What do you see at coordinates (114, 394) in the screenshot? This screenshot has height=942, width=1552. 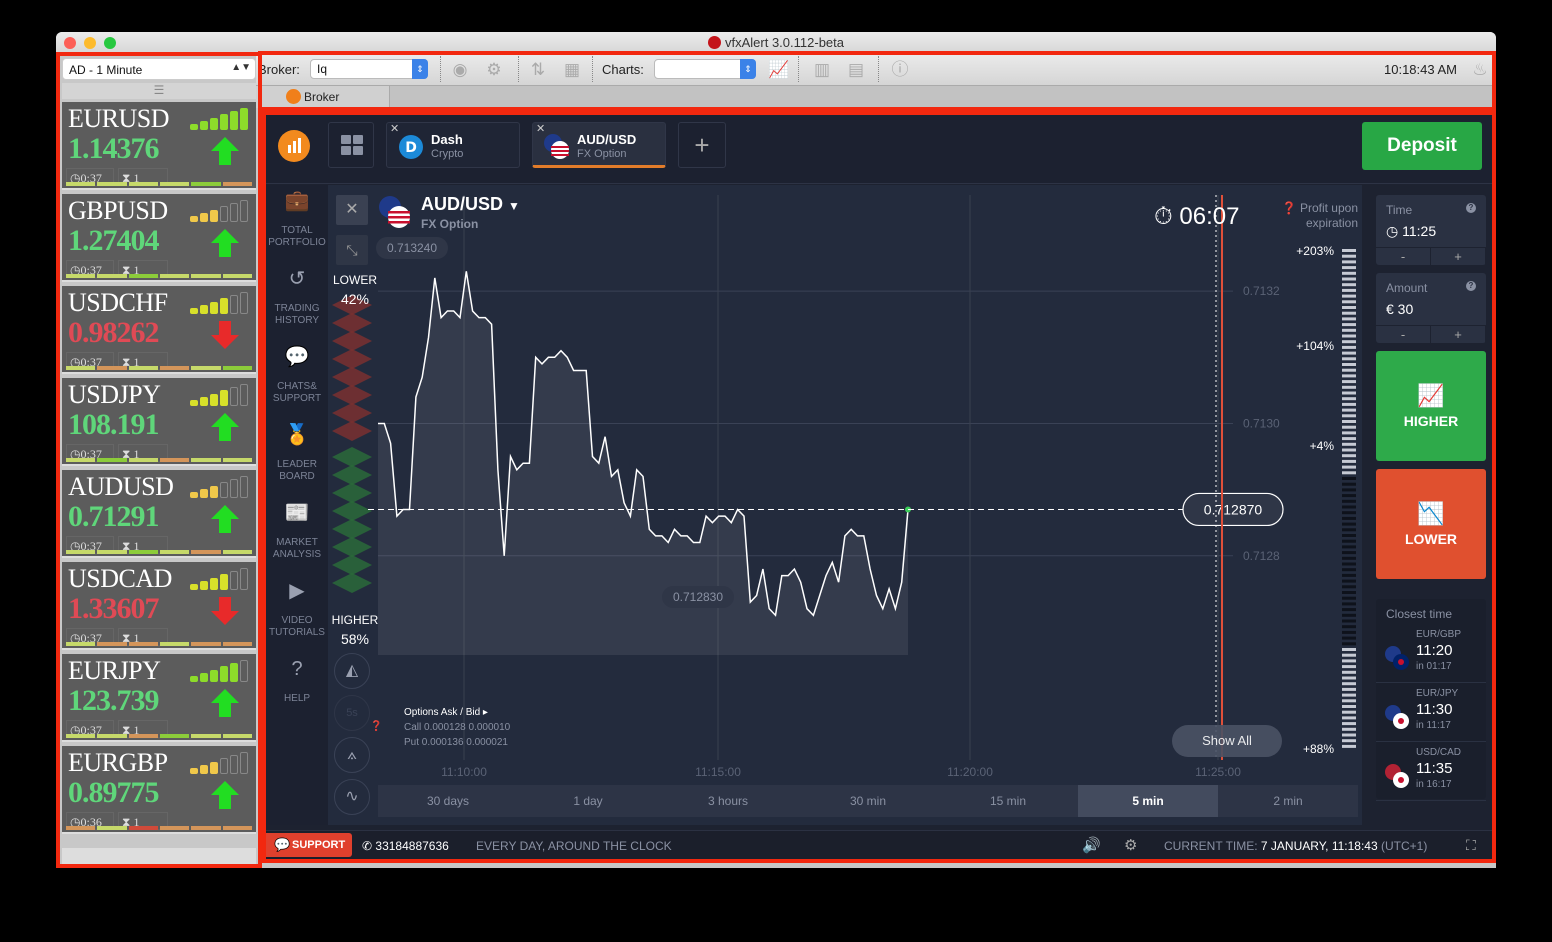 I see `pair-name: USDJPY` at bounding box center [114, 394].